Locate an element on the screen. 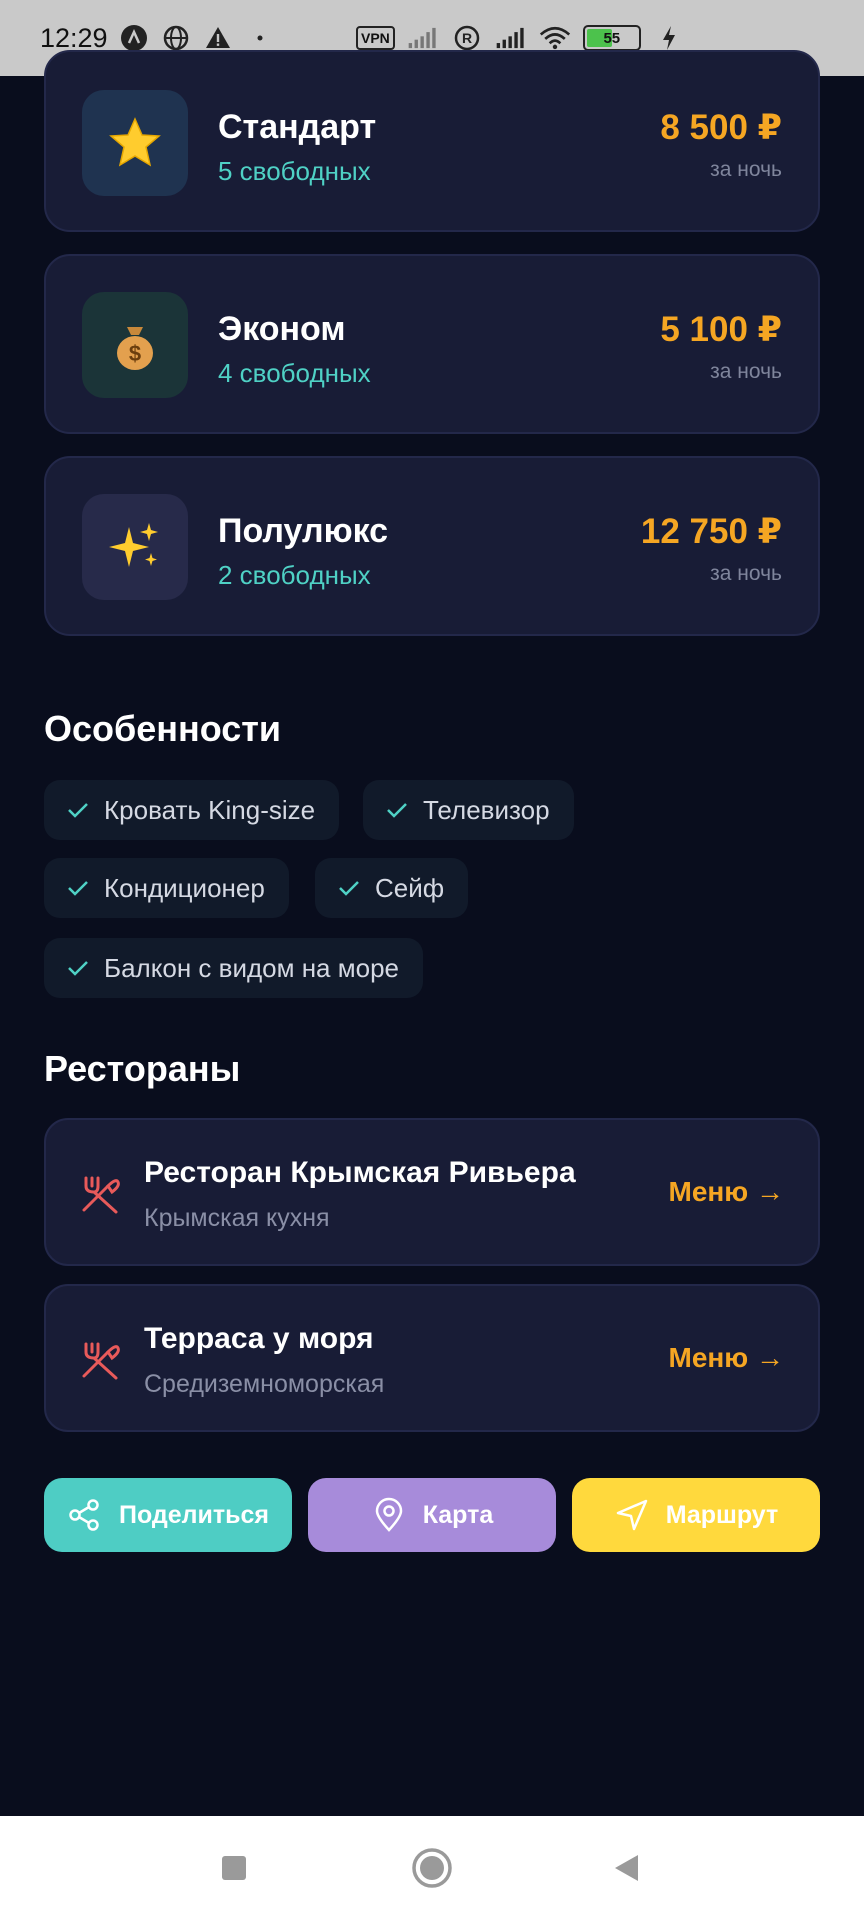 The height and width of the screenshot is (1920, 864). share-label: Поделиться is located at coordinates (194, 1514).